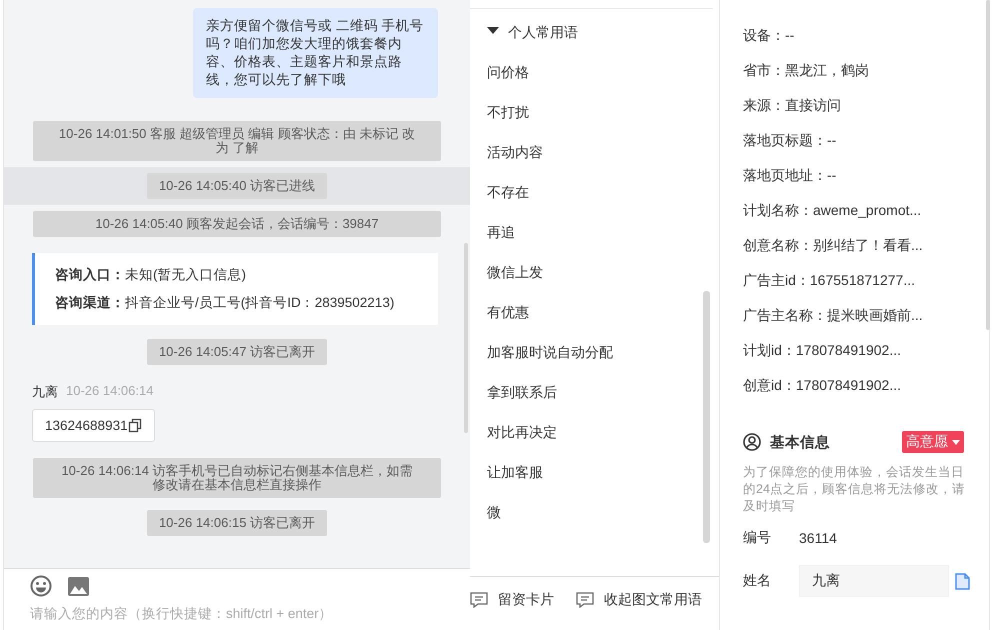 This screenshot has height=630, width=992. Describe the element at coordinates (792, 105) in the screenshot. I see `source-info-line: 来源：直接访问` at that location.